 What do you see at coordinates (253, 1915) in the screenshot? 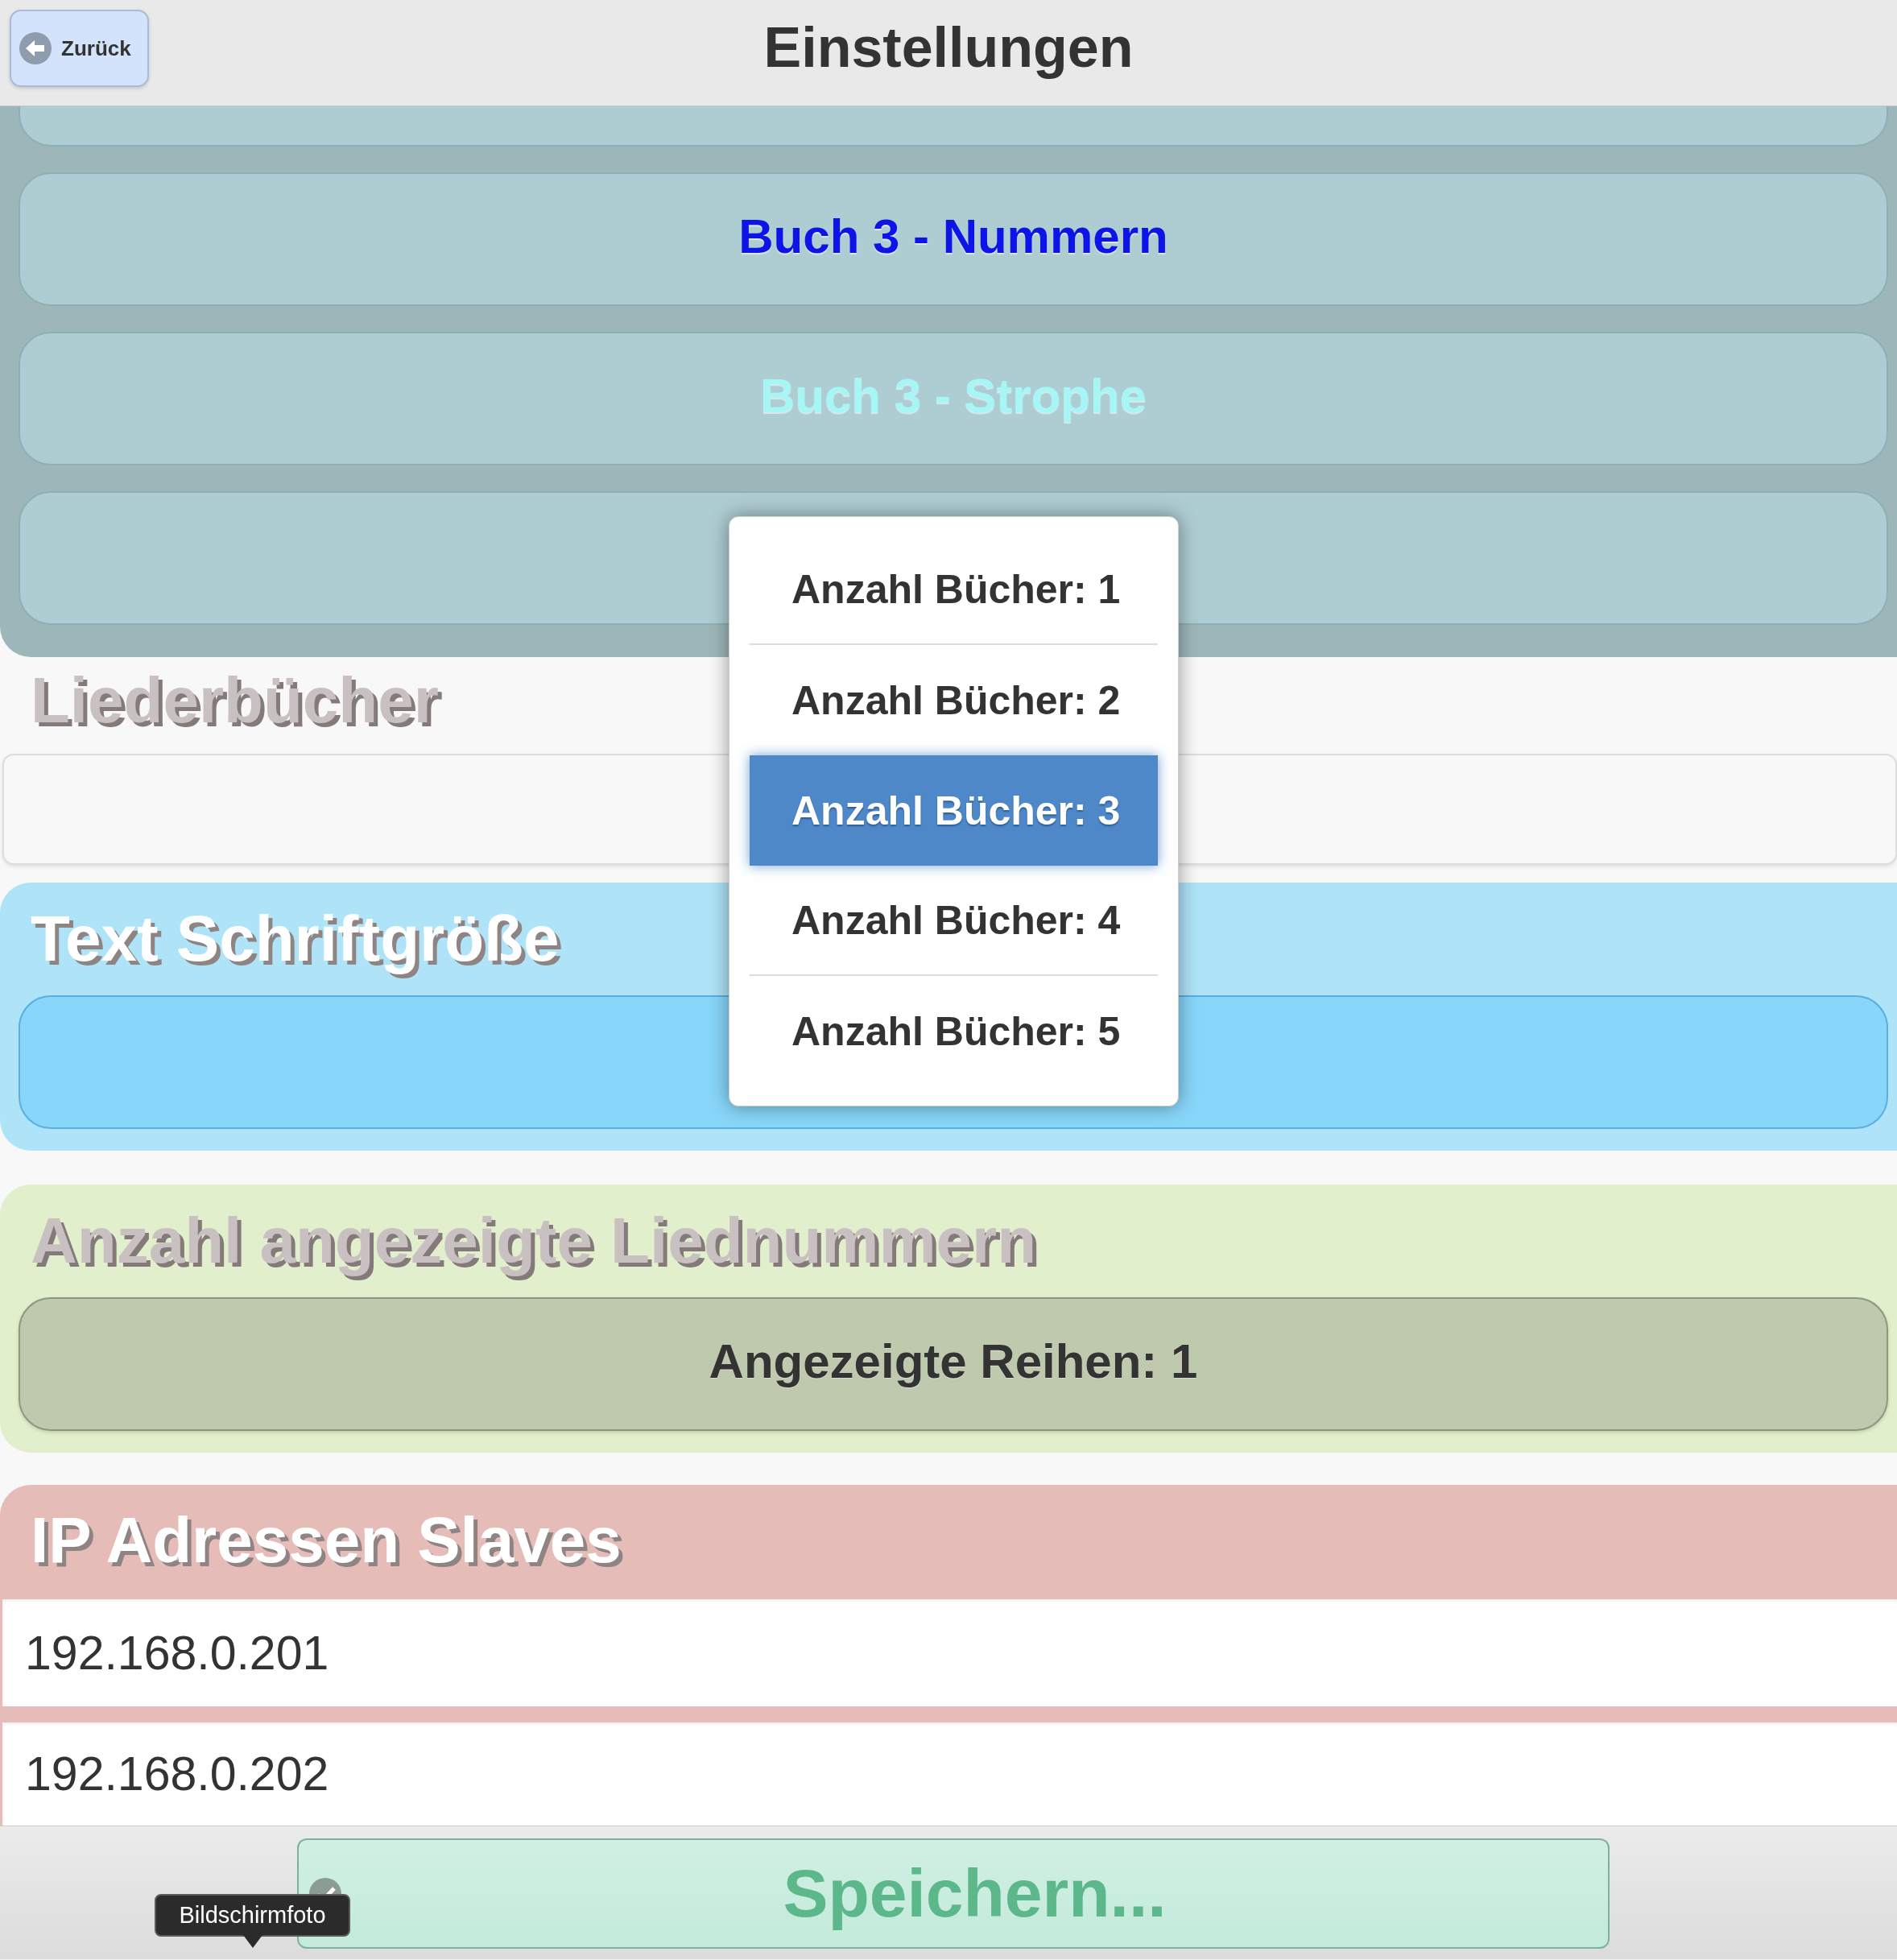
I see `tooltip: Bildschirmfoto` at bounding box center [253, 1915].